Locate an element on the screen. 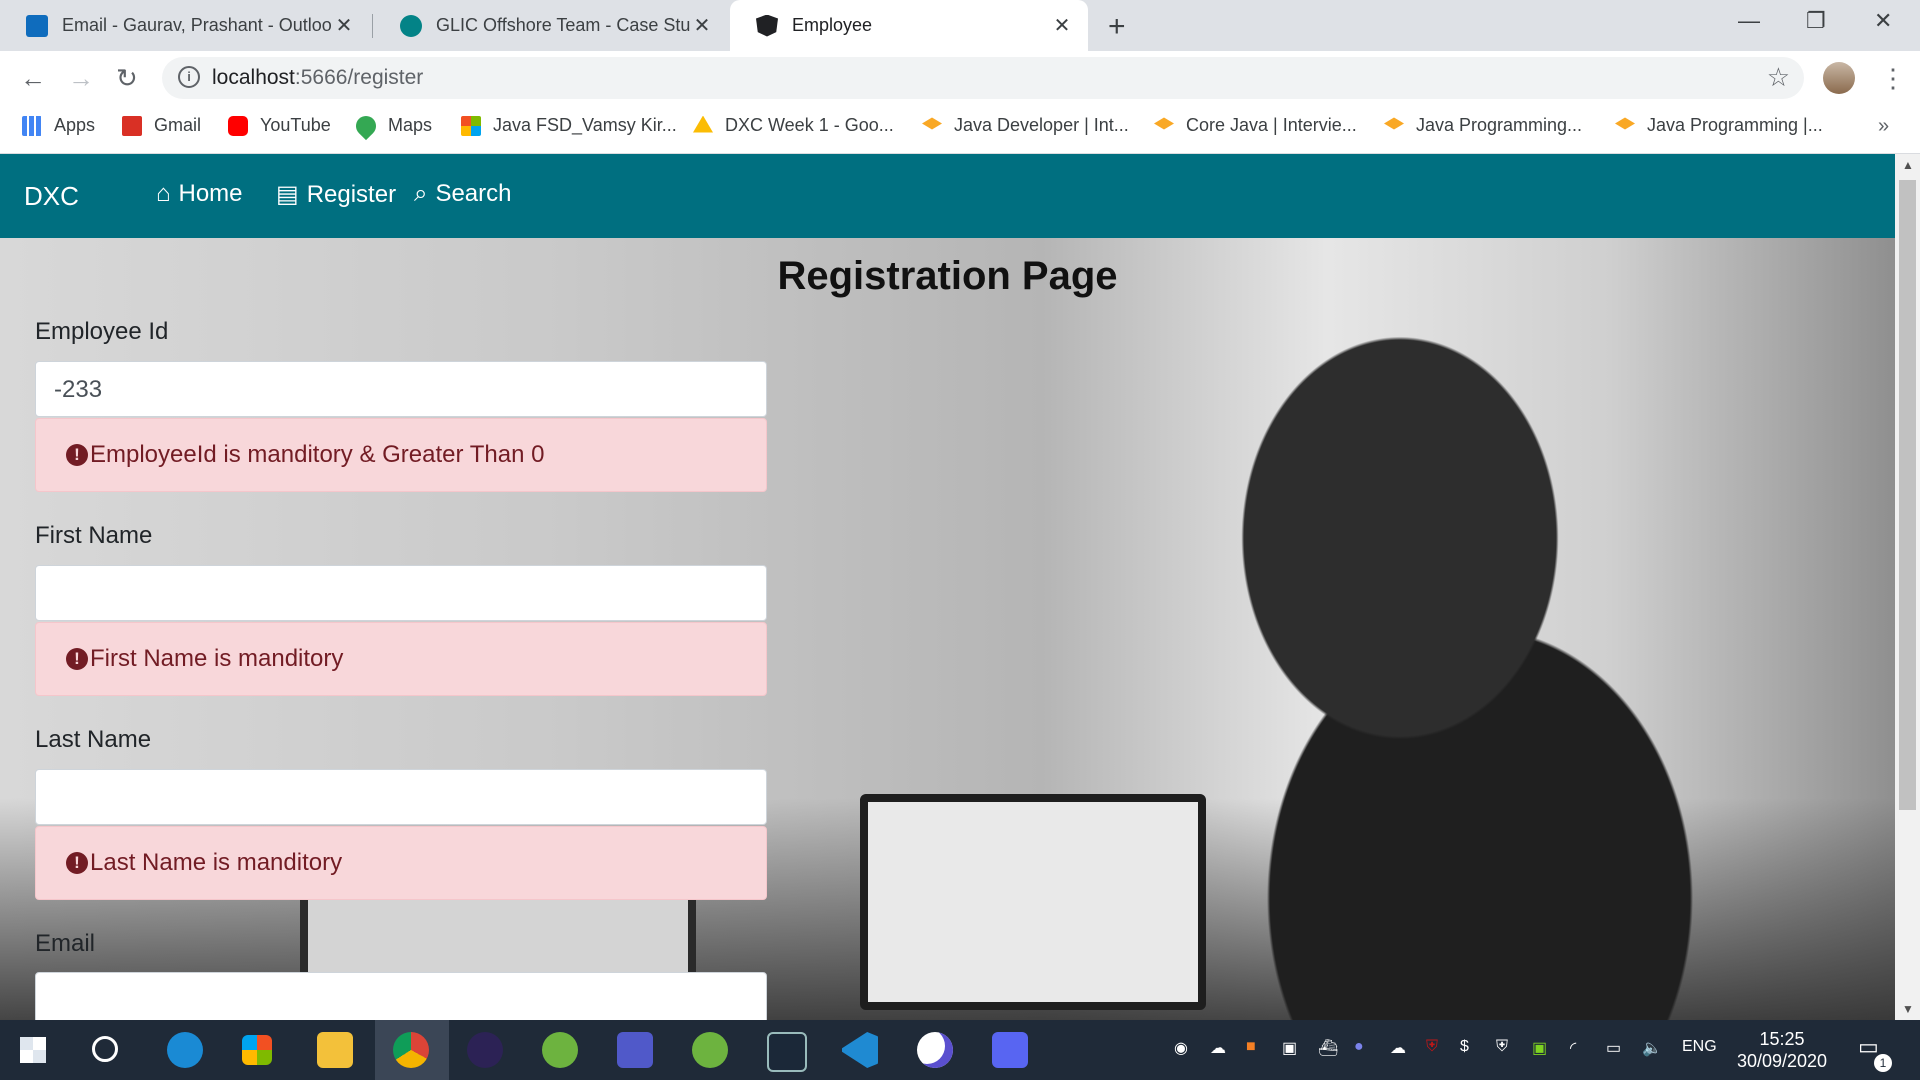  teams-tray-icon: ● is located at coordinates (1359, 1047).